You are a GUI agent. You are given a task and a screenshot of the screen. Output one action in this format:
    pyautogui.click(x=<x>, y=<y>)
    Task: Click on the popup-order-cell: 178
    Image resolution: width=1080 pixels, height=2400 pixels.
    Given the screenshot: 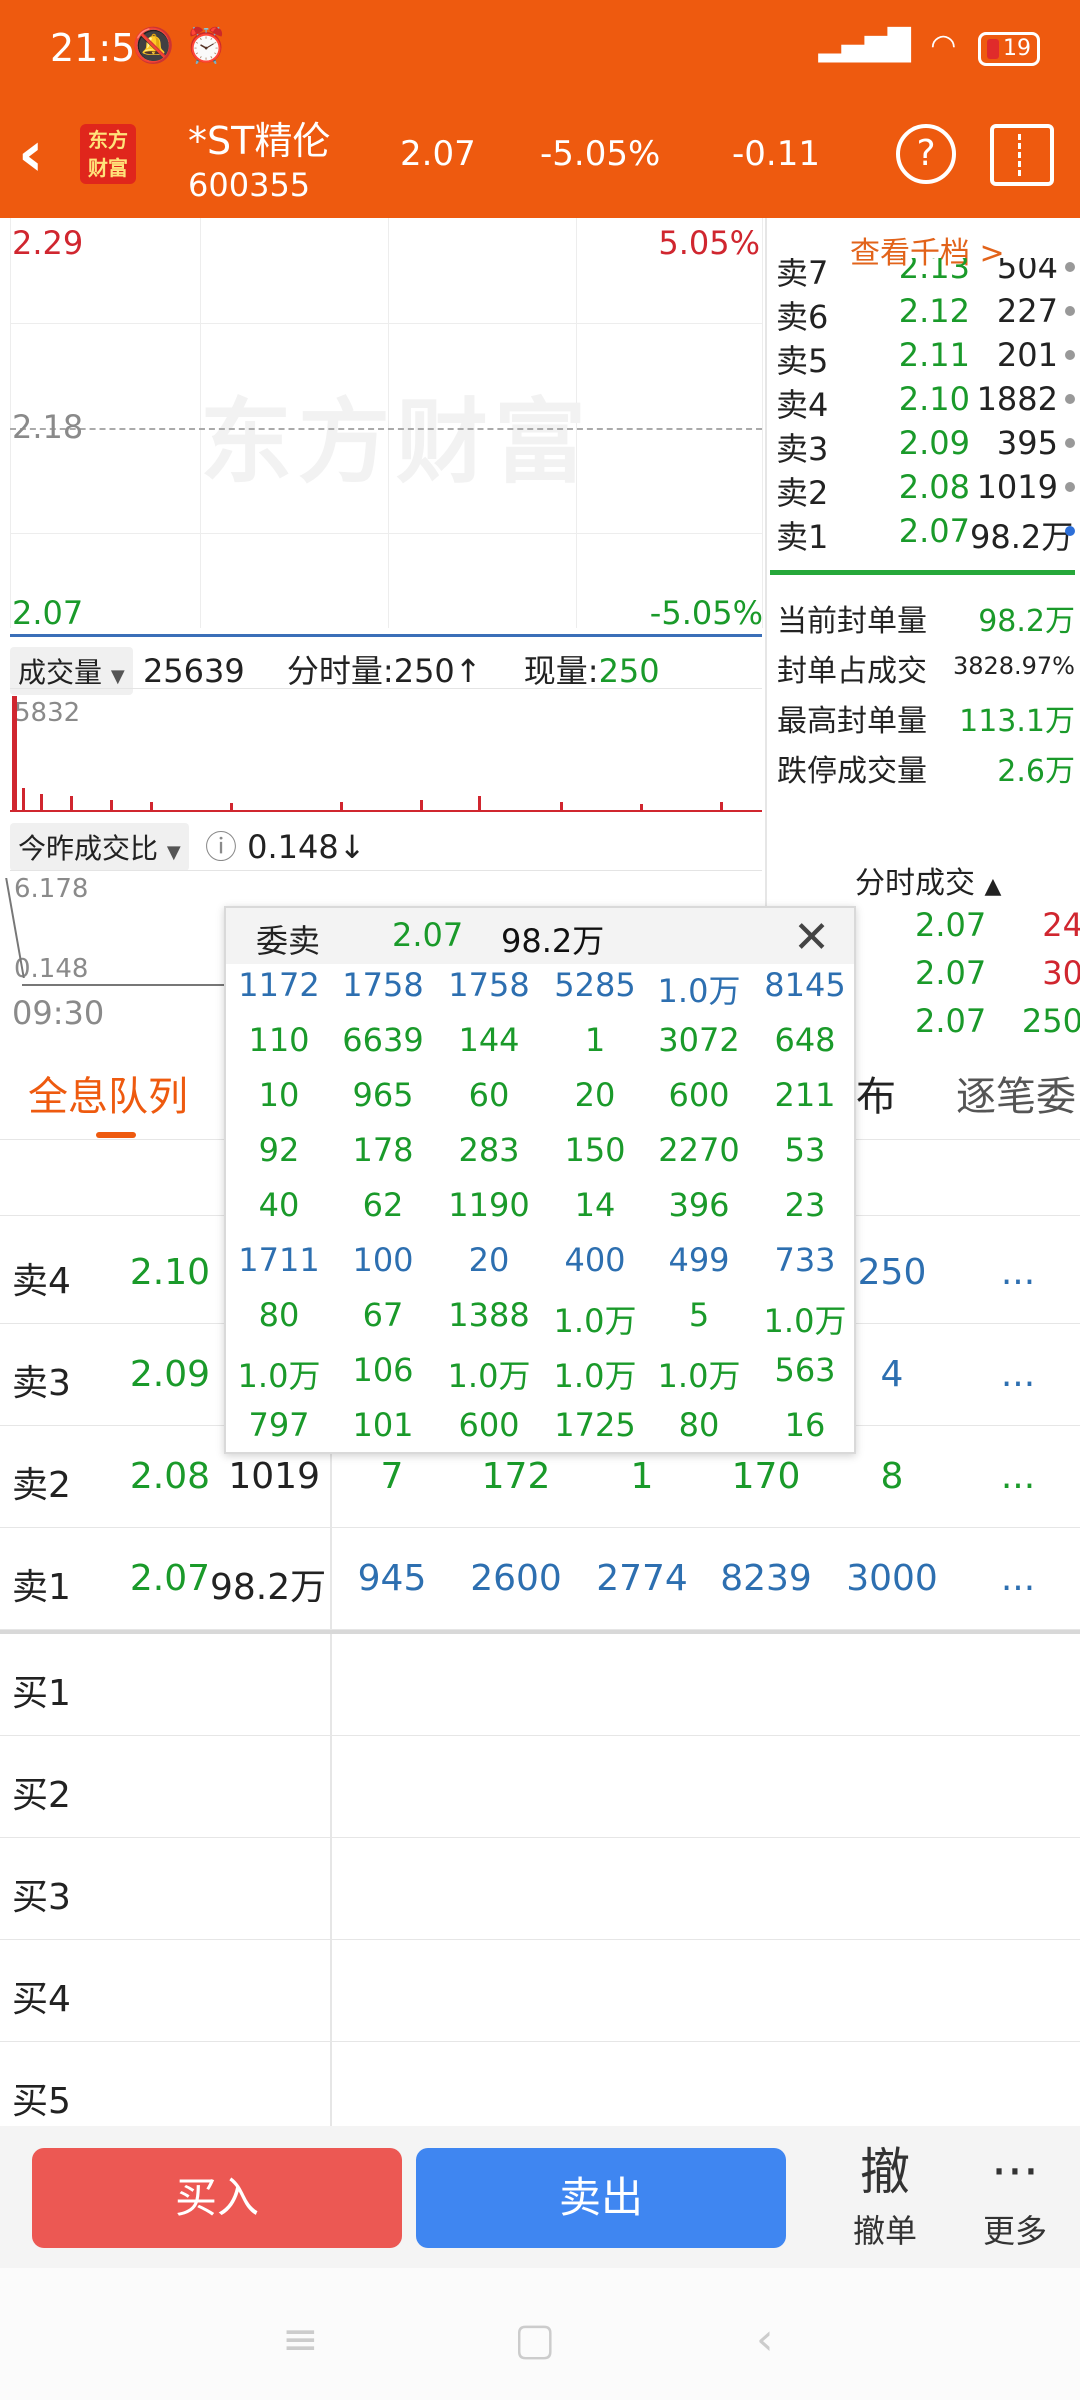 What is the action you would take?
    pyautogui.click(x=383, y=1150)
    